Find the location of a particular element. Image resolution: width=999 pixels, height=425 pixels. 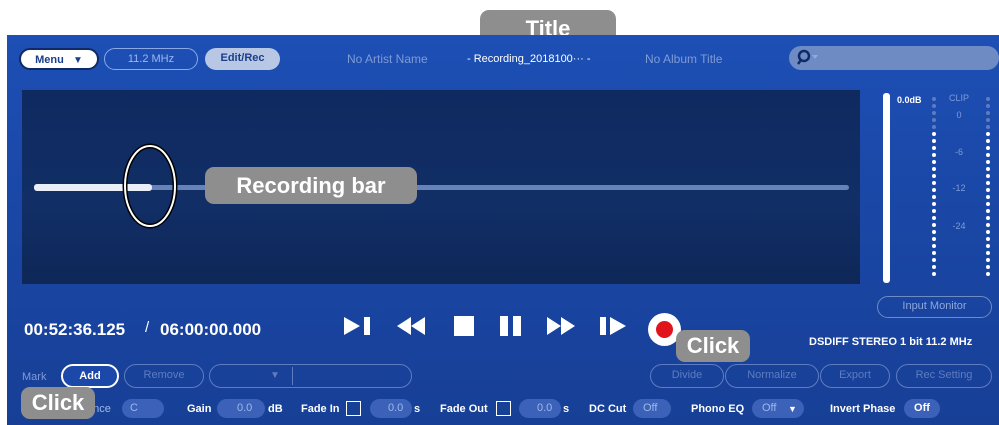

balance-field is located at coordinates (143, 408).